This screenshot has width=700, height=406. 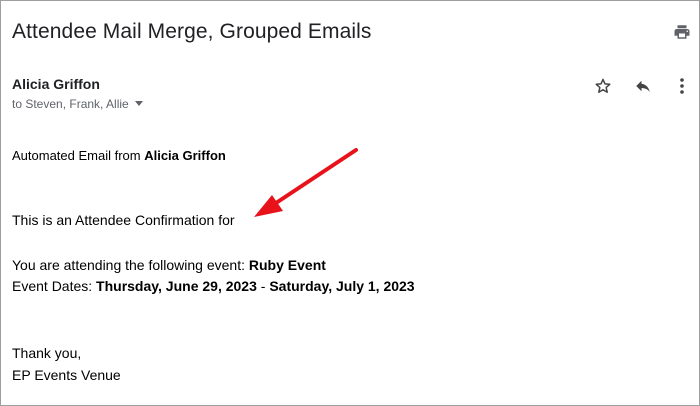 I want to click on recipients-label: to Steven, Frank, Allie, so click(x=70, y=104).